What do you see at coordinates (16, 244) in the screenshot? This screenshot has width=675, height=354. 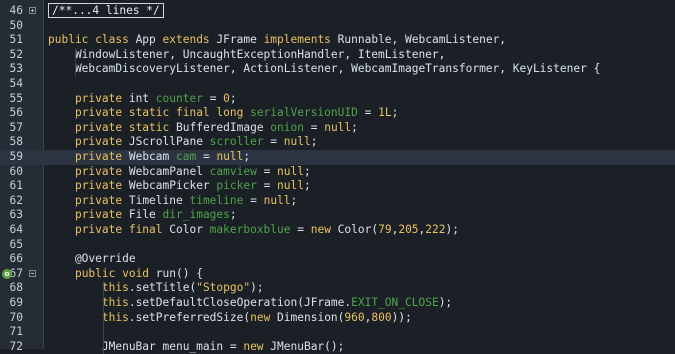 I see `line-number: 65` at bounding box center [16, 244].